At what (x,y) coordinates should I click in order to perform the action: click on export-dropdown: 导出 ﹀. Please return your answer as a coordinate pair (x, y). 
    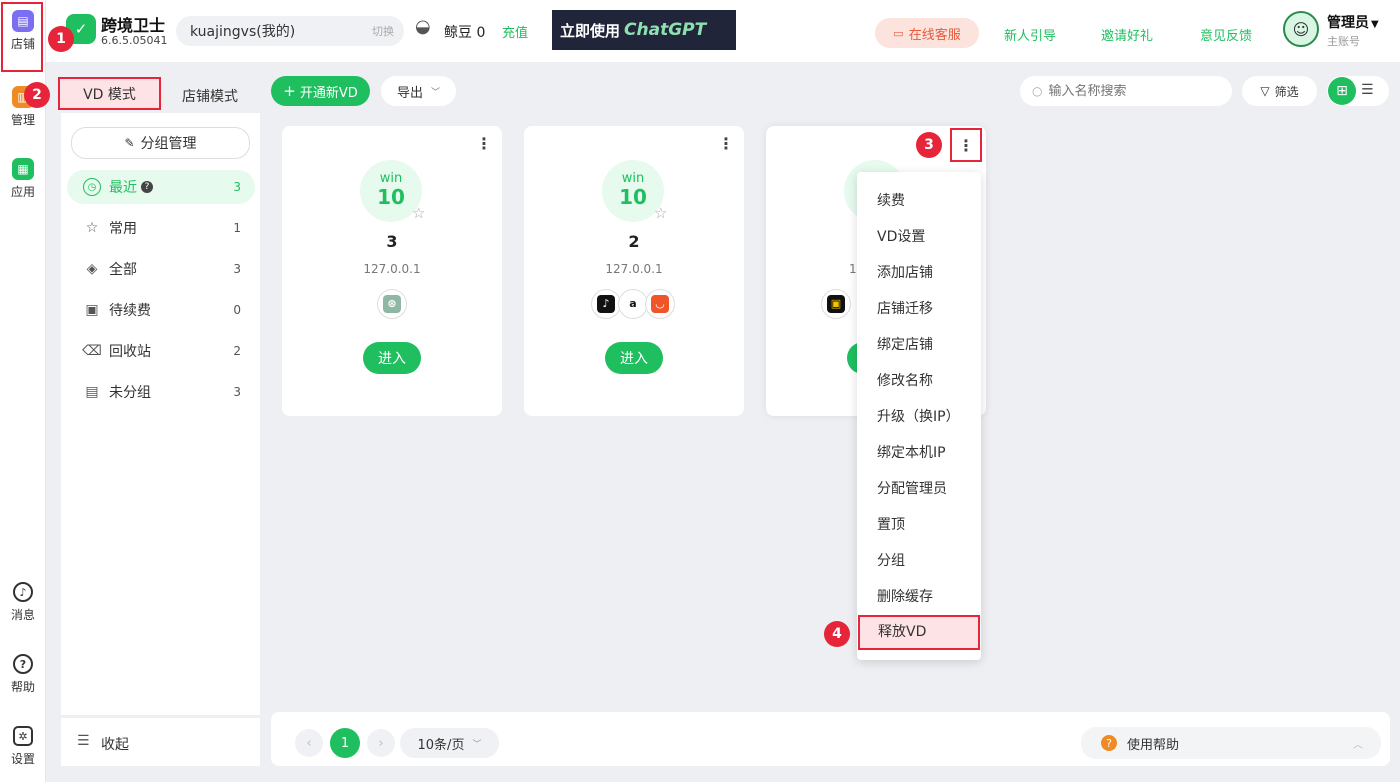
    Looking at the image, I should click on (418, 91).